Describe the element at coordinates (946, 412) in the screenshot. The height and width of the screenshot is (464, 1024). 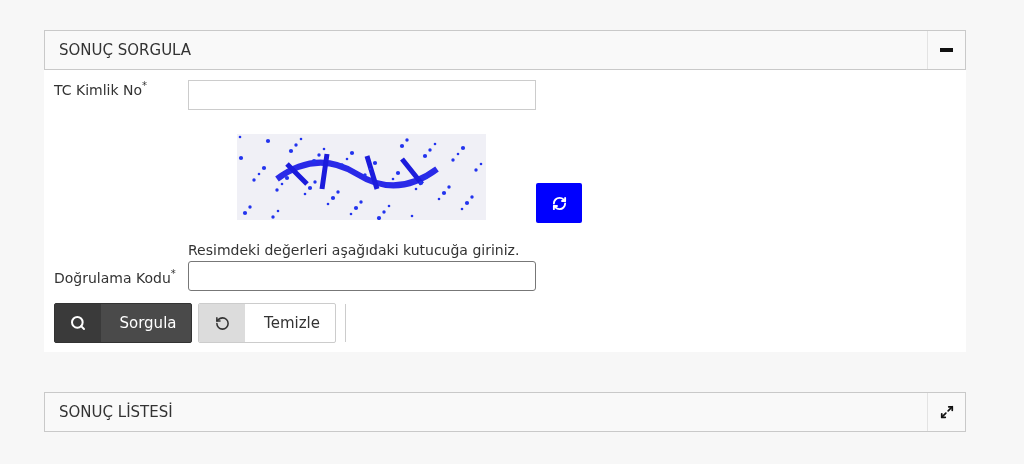
I see `expand-icon` at that location.